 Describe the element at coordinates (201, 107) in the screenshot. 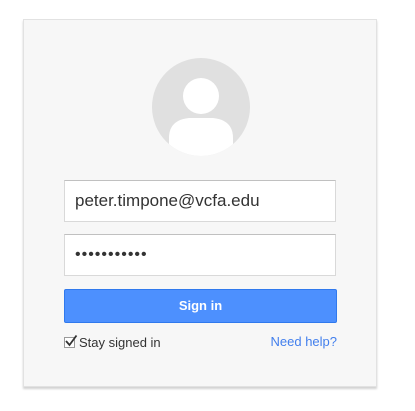

I see `profile-avatar-icon` at that location.